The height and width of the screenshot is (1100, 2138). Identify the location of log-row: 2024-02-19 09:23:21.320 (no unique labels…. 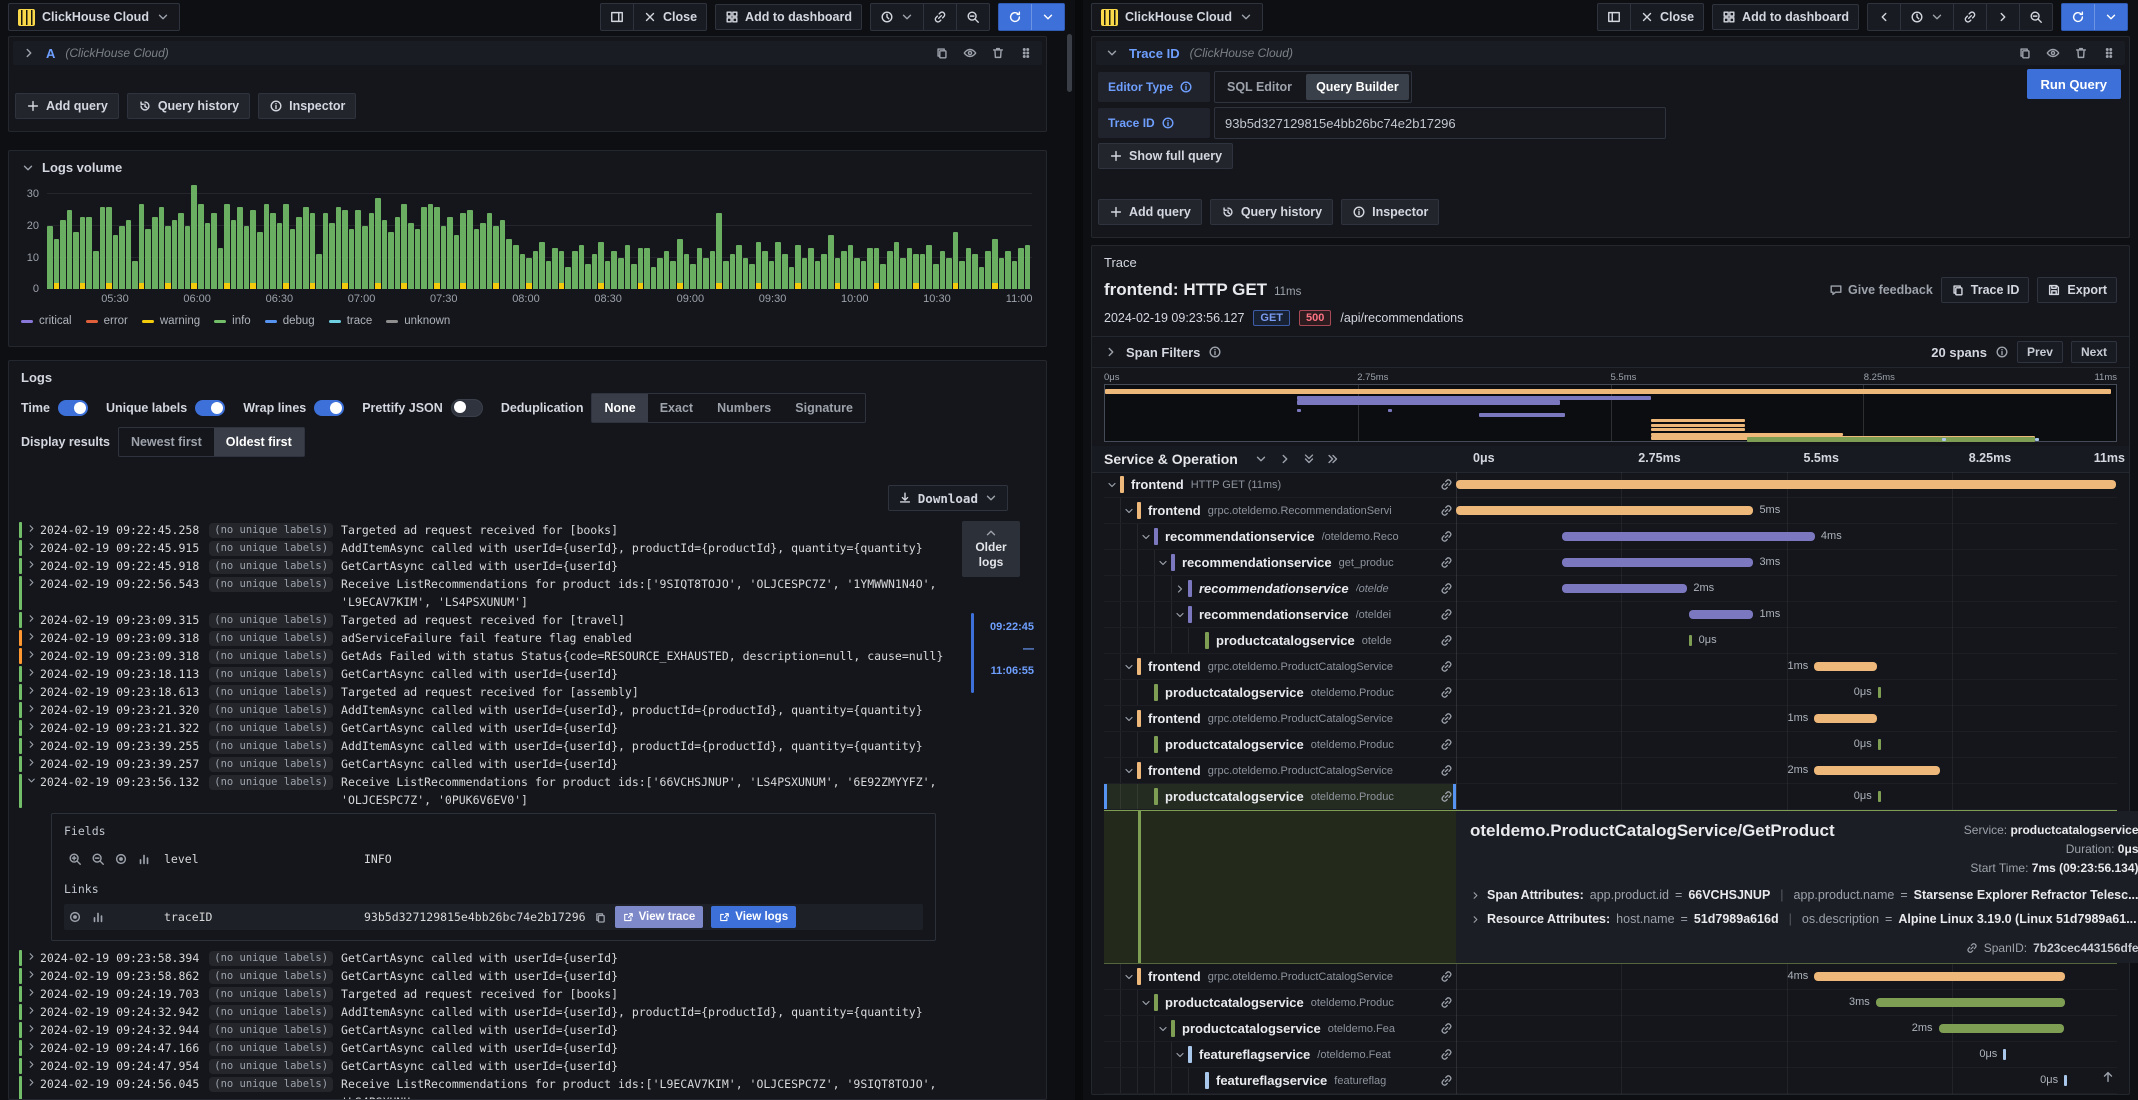
(525, 710).